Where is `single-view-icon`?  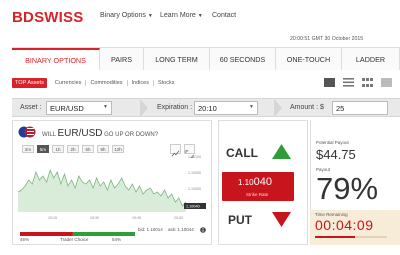 single-view-icon is located at coordinates (329, 82).